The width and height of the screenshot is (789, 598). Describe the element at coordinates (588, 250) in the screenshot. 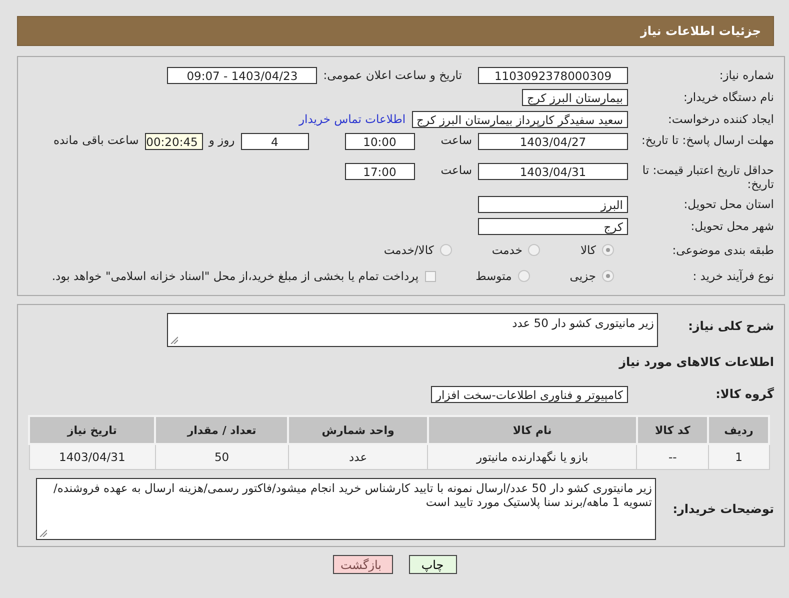

I see `option-label: کالا` at that location.